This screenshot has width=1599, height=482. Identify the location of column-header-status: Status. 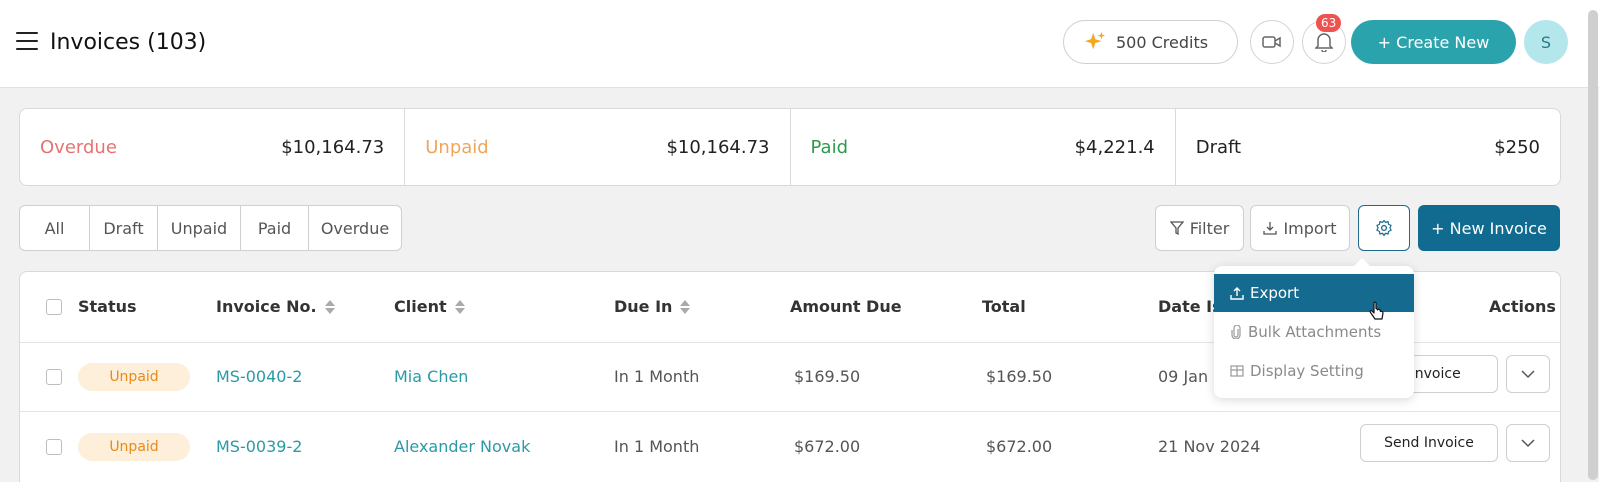
(107, 306).